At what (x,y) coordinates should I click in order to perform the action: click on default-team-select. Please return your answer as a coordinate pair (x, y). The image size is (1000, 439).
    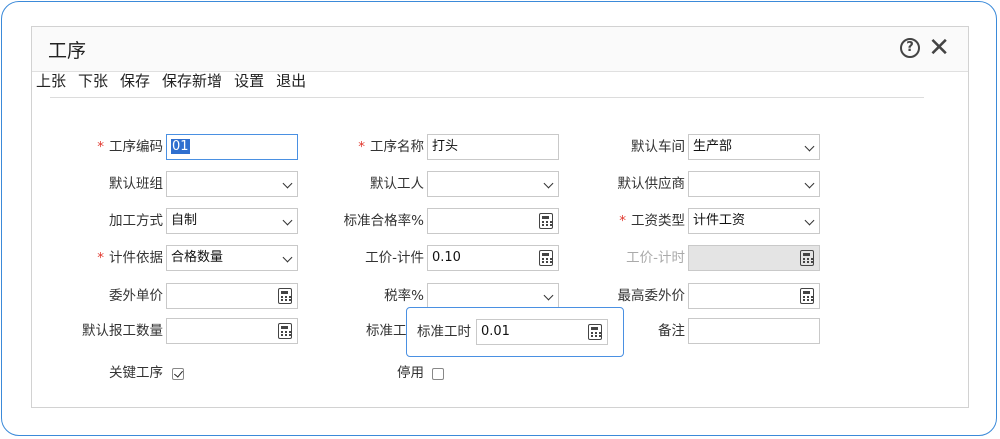
    Looking at the image, I should click on (232, 184).